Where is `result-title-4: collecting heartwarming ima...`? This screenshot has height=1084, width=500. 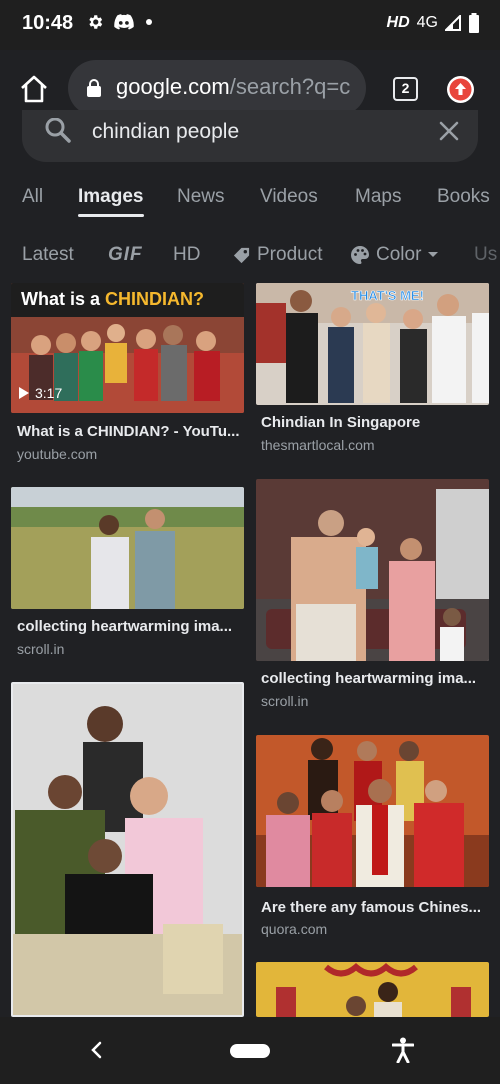 result-title-4: collecting heartwarming ima... is located at coordinates (373, 678).